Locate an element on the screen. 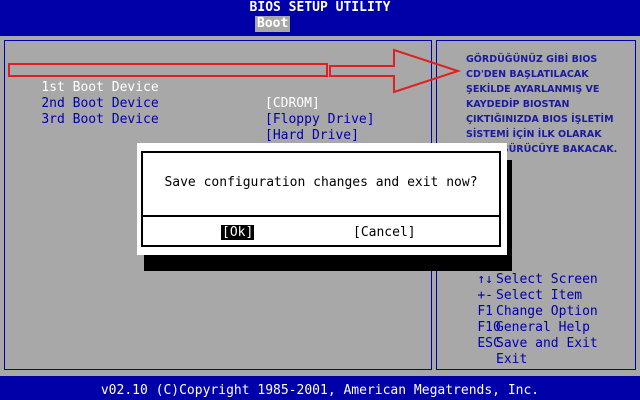 The width and height of the screenshot is (640, 400). tab-bar: Boot is located at coordinates (320, 24).